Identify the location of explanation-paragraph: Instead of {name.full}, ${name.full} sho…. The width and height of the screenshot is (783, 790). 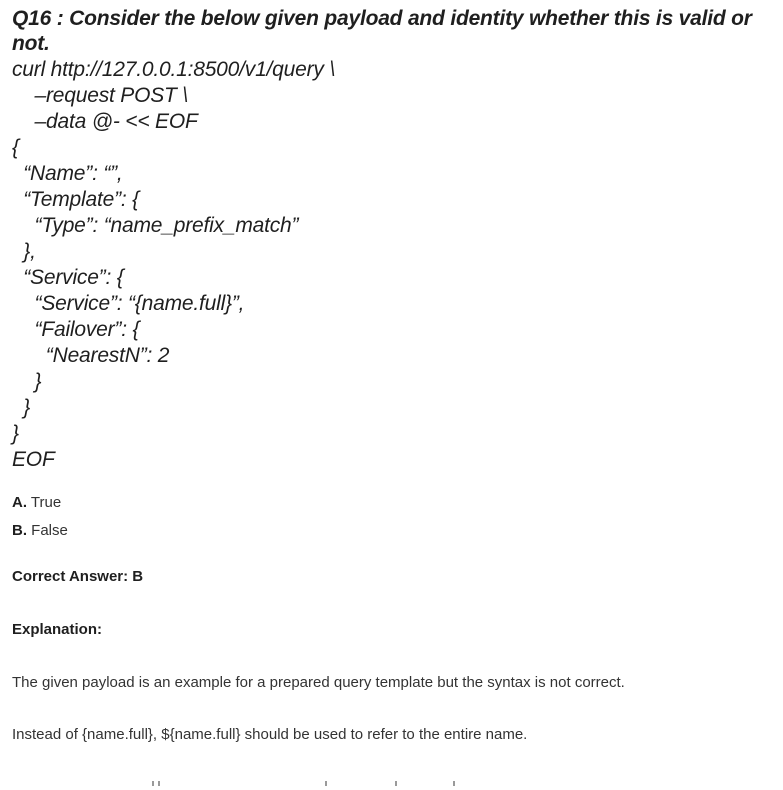
(270, 734).